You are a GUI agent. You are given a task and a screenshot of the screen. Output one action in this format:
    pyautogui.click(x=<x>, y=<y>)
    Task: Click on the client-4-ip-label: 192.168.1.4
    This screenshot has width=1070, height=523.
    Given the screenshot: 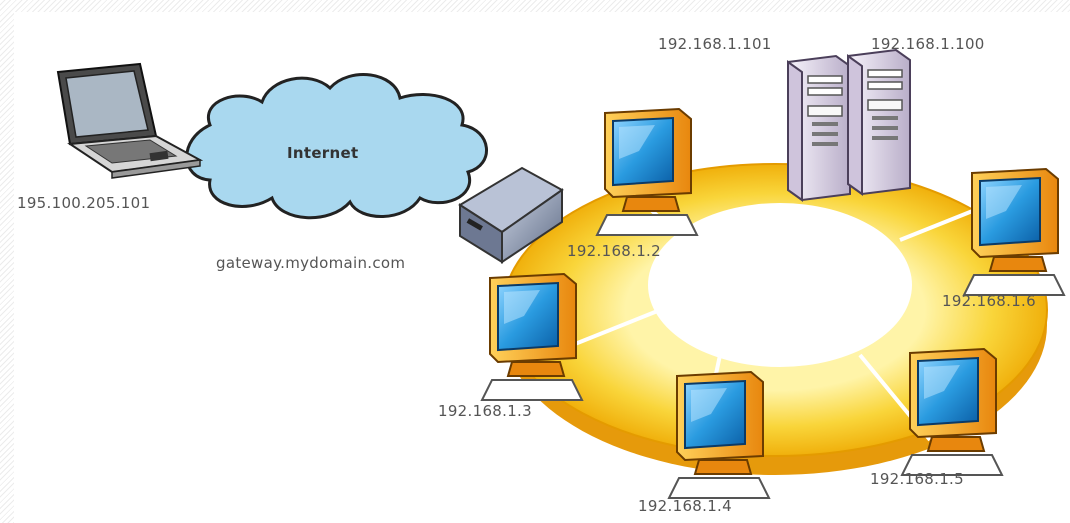 What is the action you would take?
    pyautogui.click(x=685, y=506)
    